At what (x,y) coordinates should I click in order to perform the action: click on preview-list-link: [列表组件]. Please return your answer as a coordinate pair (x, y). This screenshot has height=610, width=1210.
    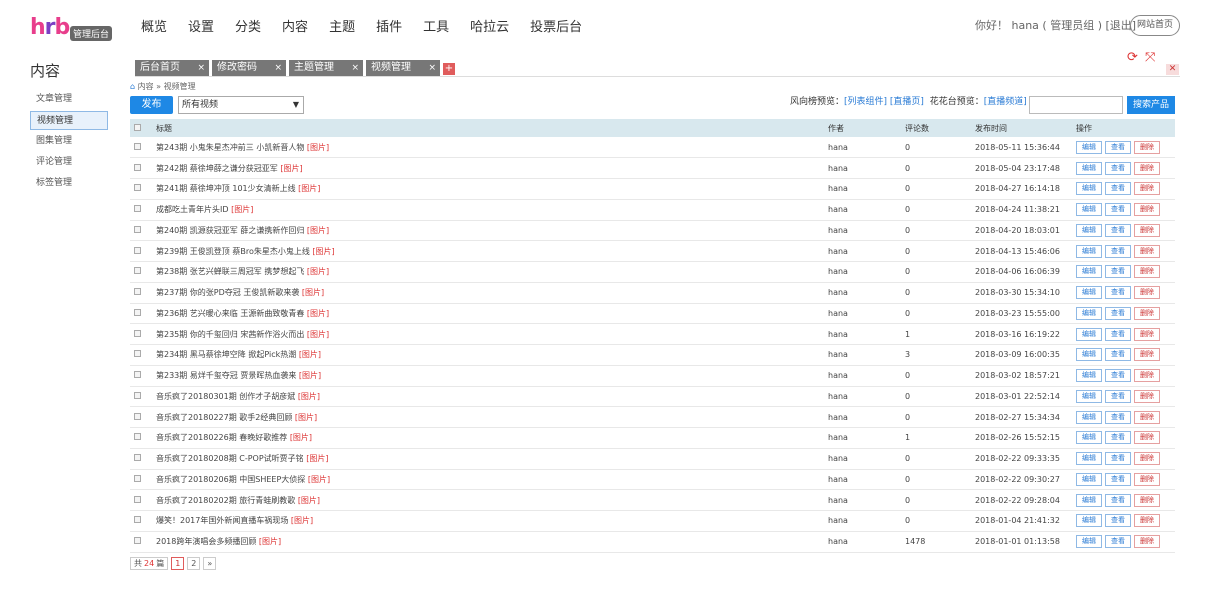
    Looking at the image, I should click on (865, 102).